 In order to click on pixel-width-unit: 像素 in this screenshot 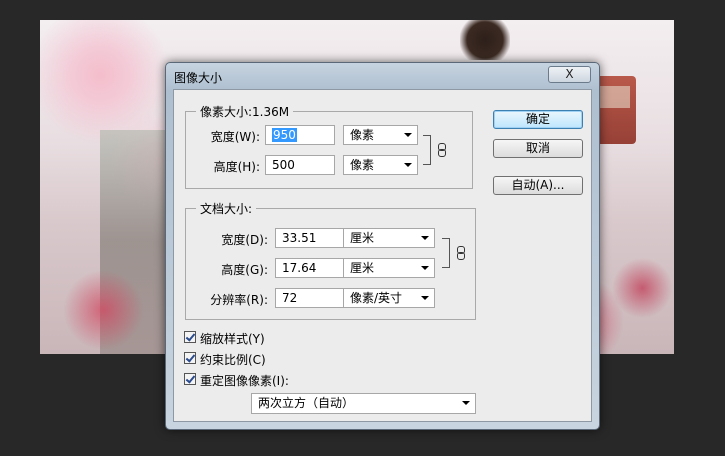, I will do `click(362, 135)`.